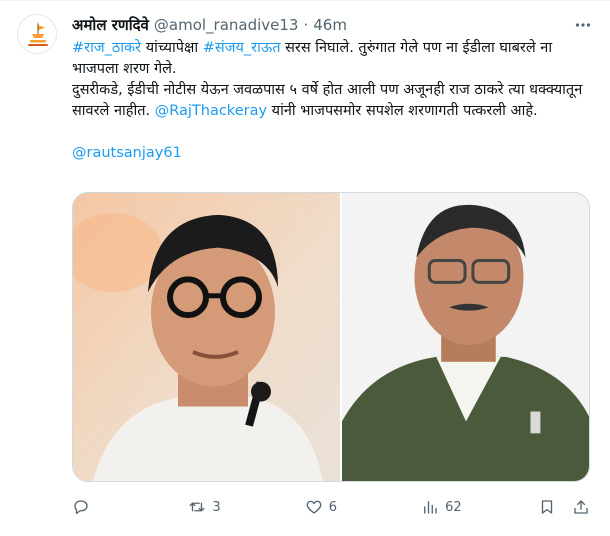  What do you see at coordinates (330, 25) in the screenshot?
I see `tweet-timestamp: 46m` at bounding box center [330, 25].